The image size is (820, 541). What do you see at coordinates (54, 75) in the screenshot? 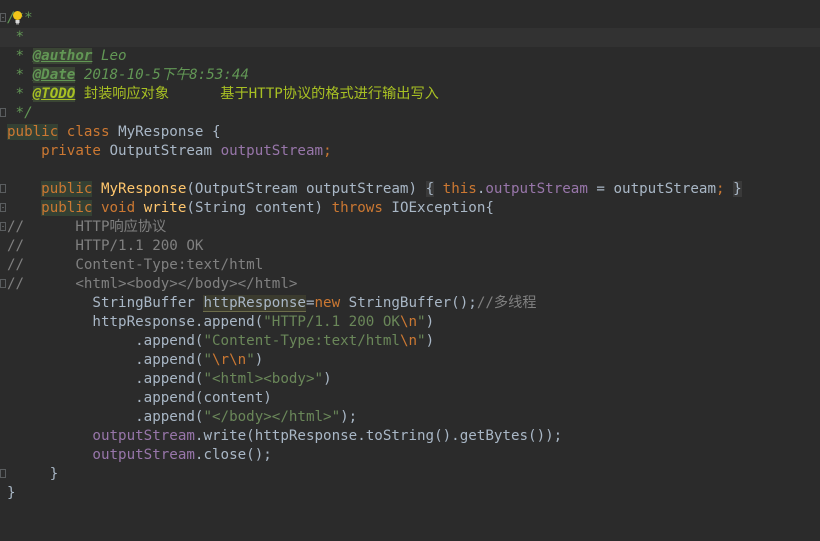
I see `date-tag: @Date` at bounding box center [54, 75].